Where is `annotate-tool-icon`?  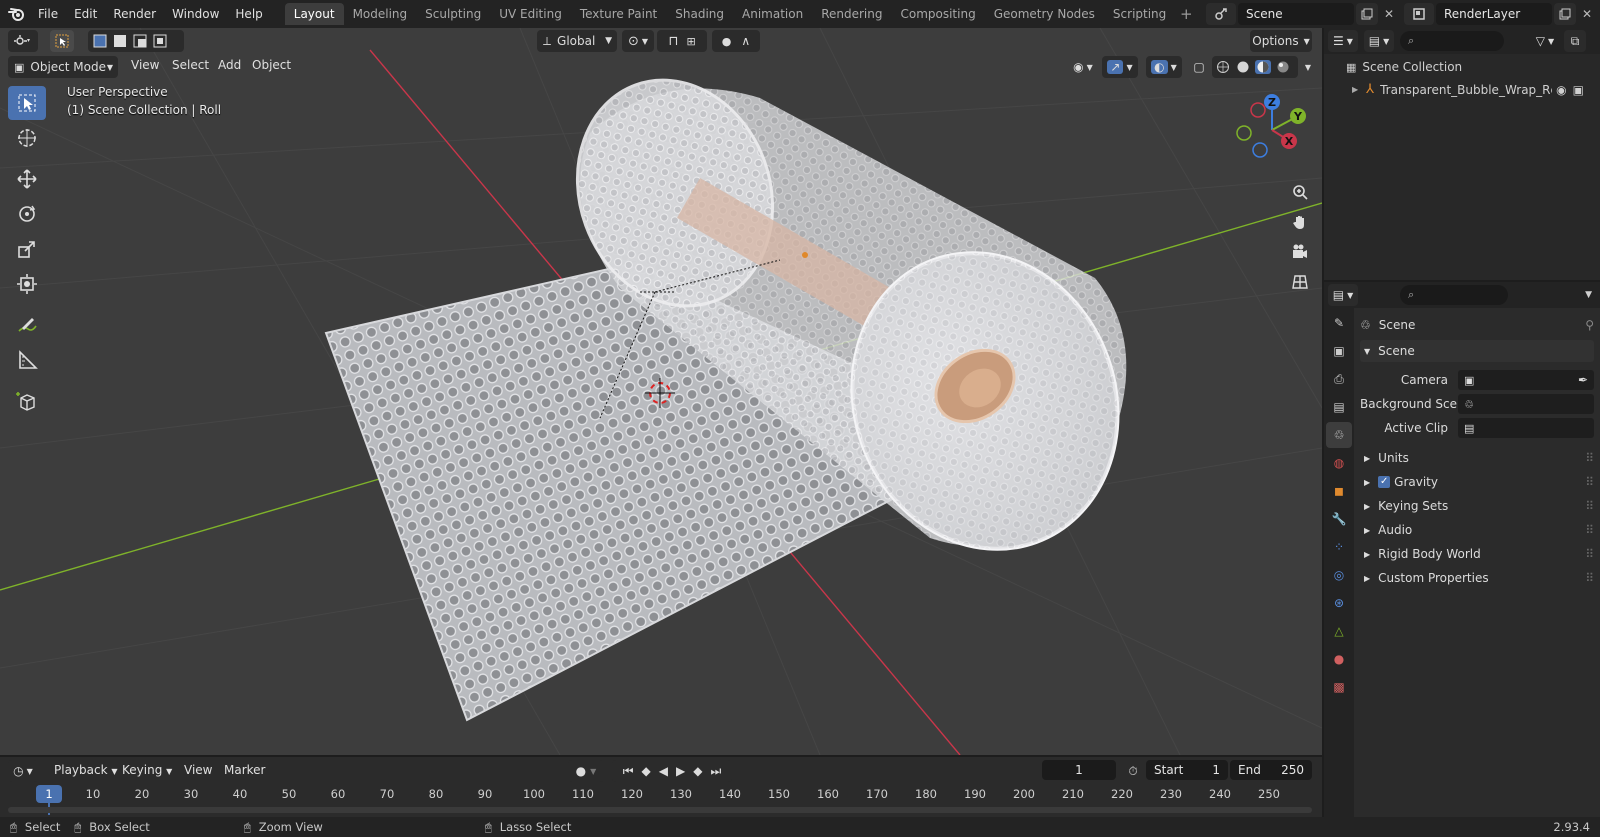 annotate-tool-icon is located at coordinates (27, 325).